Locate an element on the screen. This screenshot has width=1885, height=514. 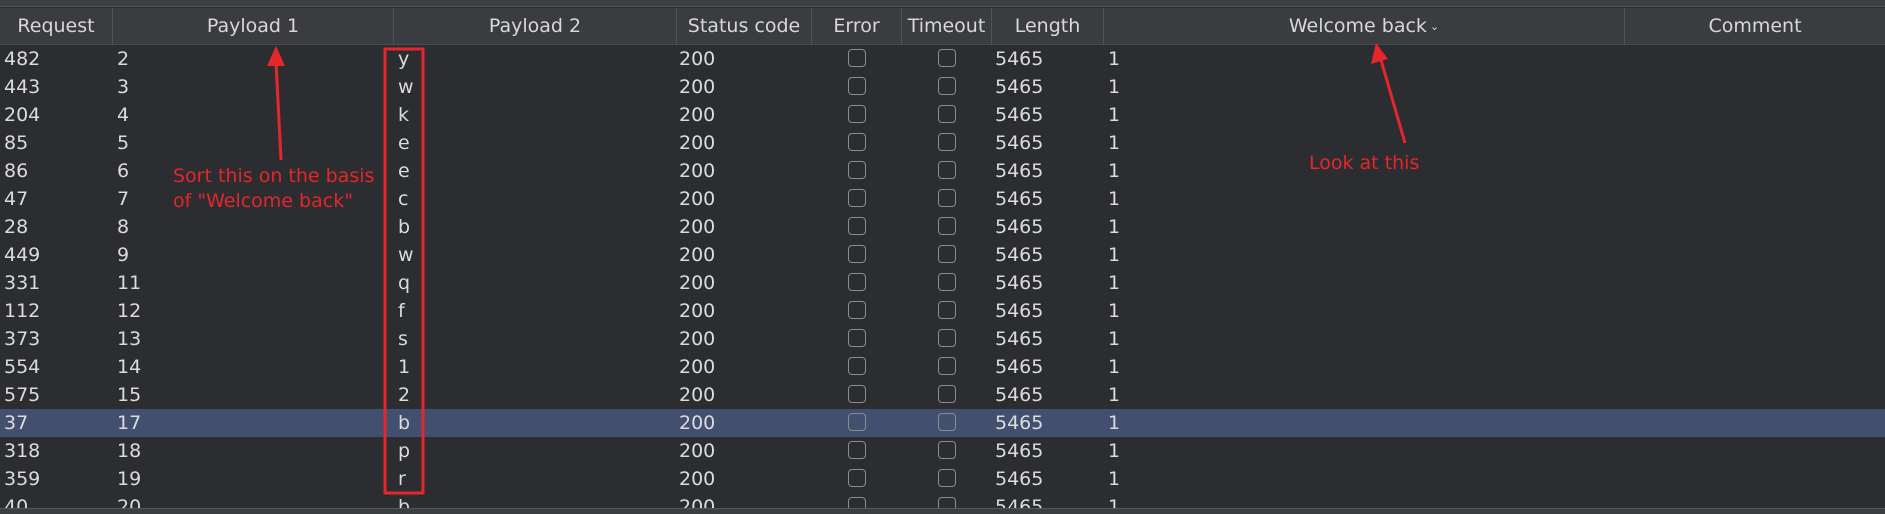
table-row: 40 20 b 200 5465 1 is located at coordinates (942, 500).